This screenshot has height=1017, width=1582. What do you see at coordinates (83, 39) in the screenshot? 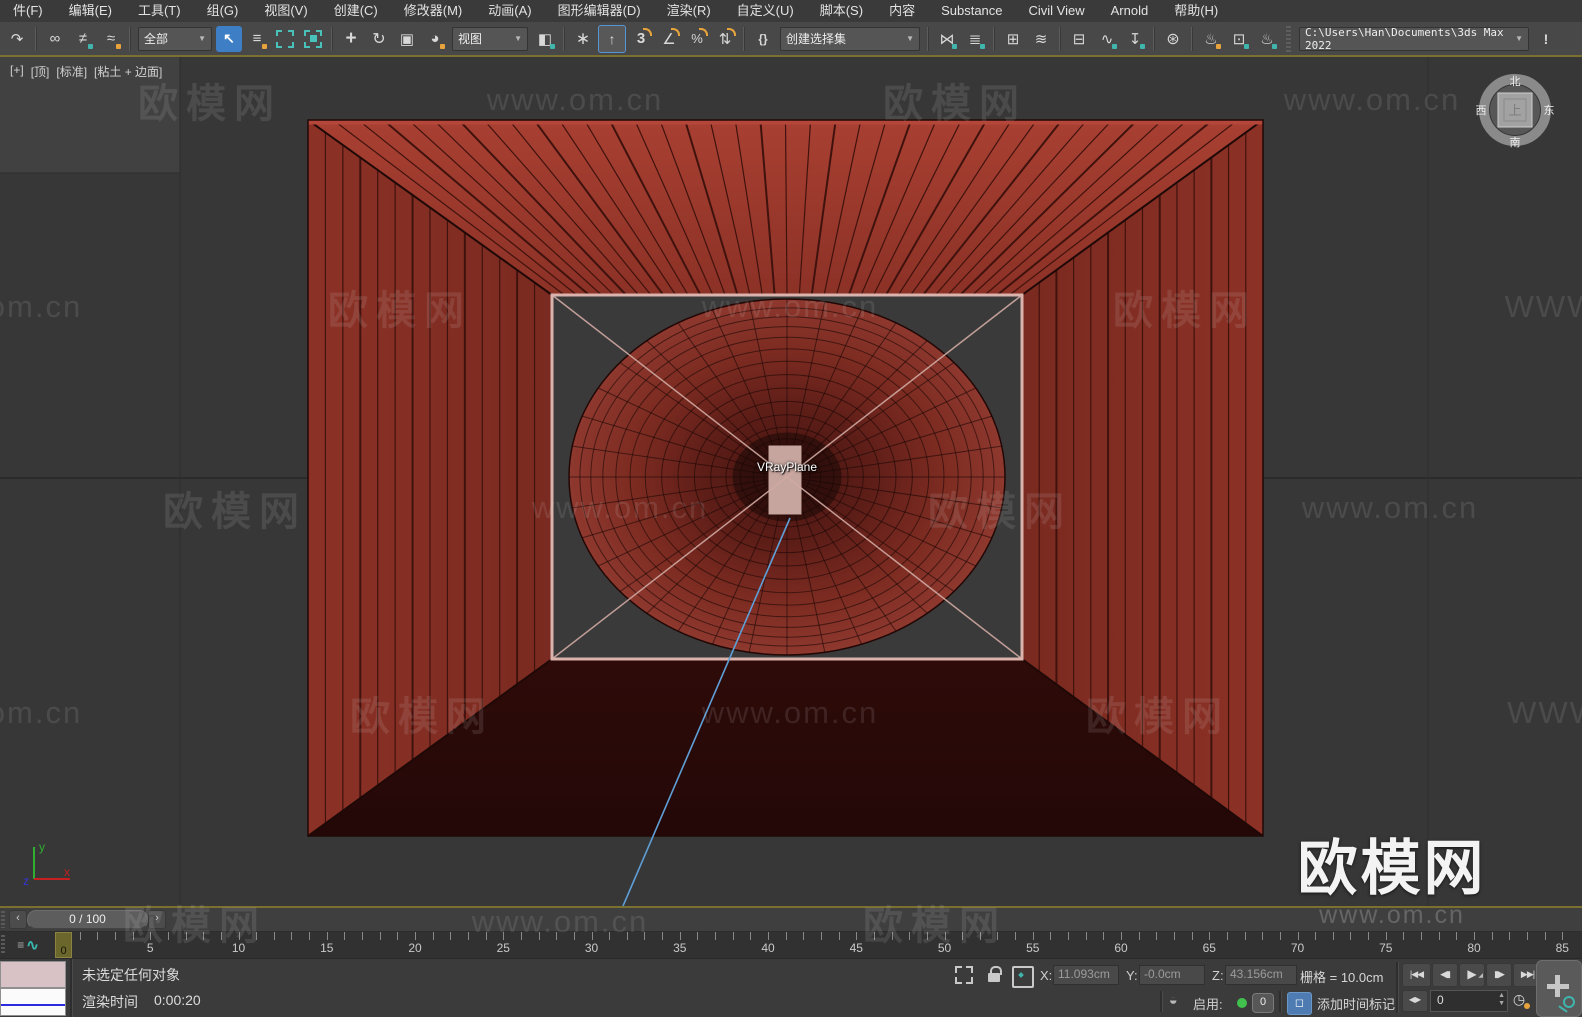
I see `unlink-icon: ≠` at bounding box center [83, 39].